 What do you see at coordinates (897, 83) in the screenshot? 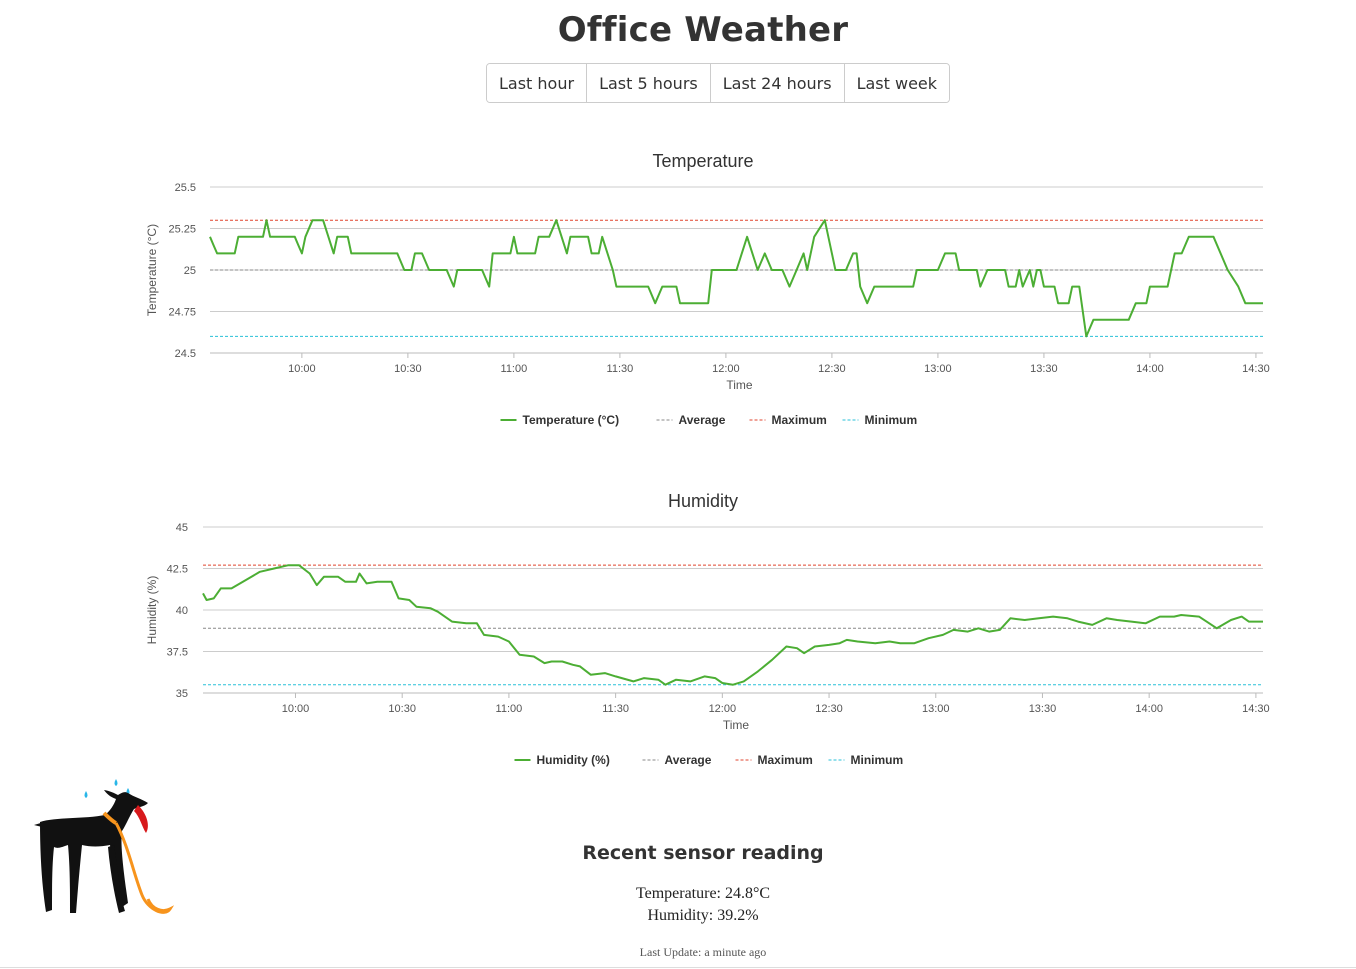
I see `range-last-week-button: Last week` at bounding box center [897, 83].